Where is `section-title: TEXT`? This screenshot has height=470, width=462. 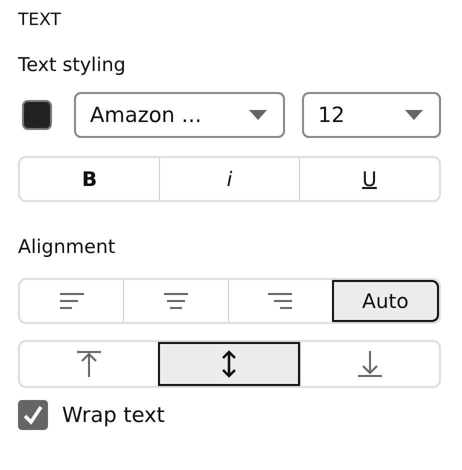 section-title: TEXT is located at coordinates (40, 20).